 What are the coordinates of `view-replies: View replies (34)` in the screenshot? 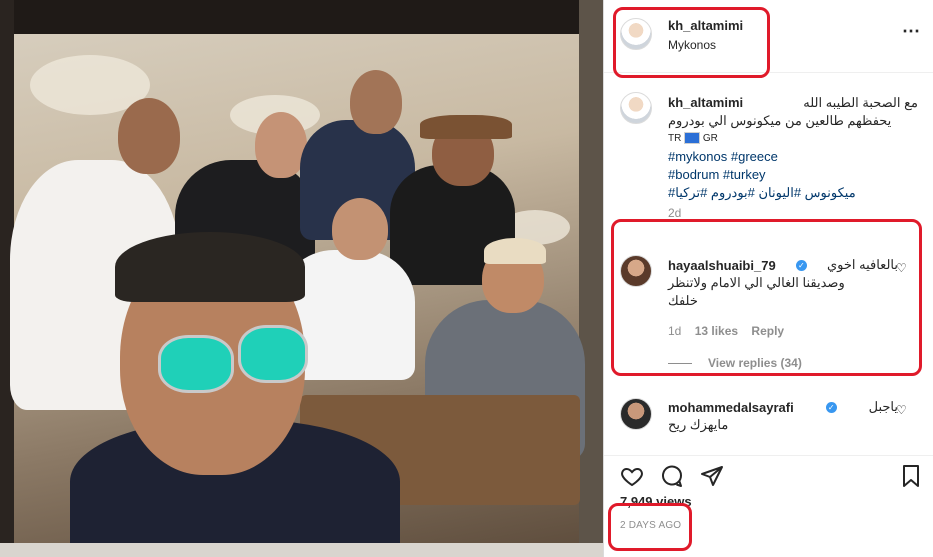 It's located at (783, 363).